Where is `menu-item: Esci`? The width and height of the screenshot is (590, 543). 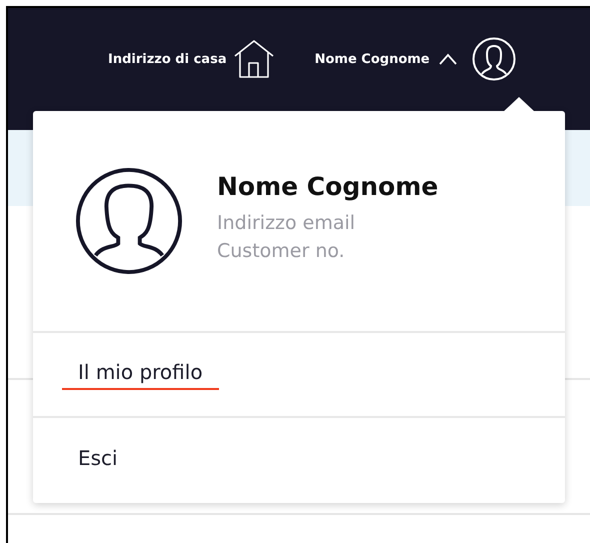 menu-item: Esci is located at coordinates (98, 461).